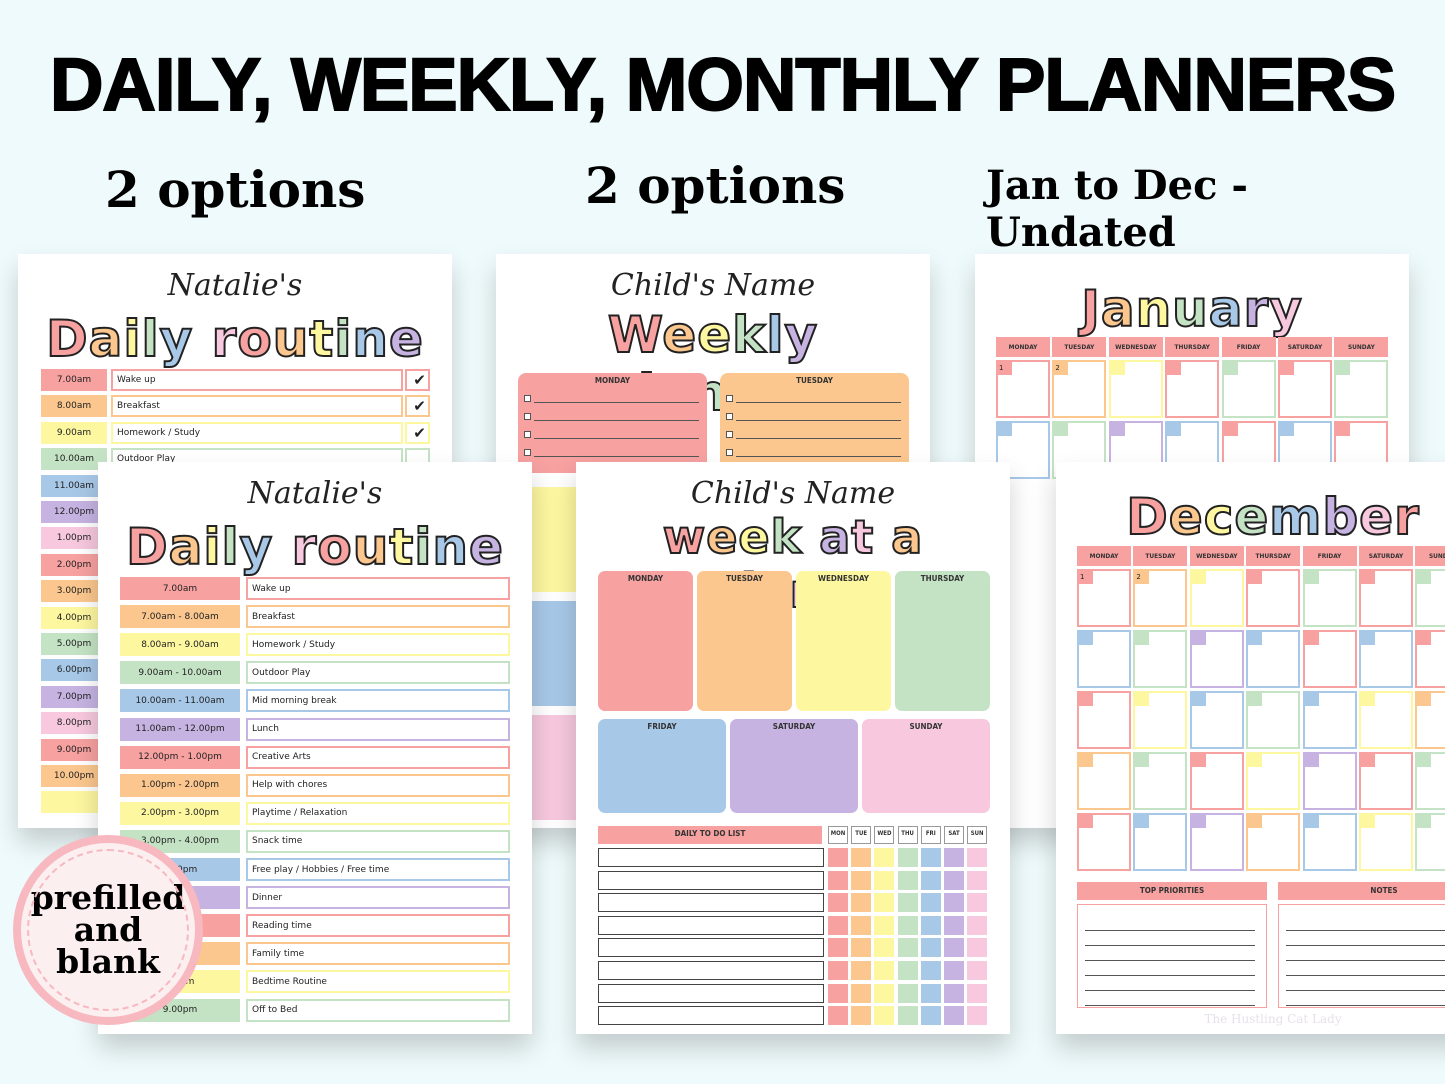 Image resolution: width=1445 pixels, height=1084 pixels. Describe the element at coordinates (378, 813) in the screenshot. I see `activity-field: Playtime / Relaxation` at that location.